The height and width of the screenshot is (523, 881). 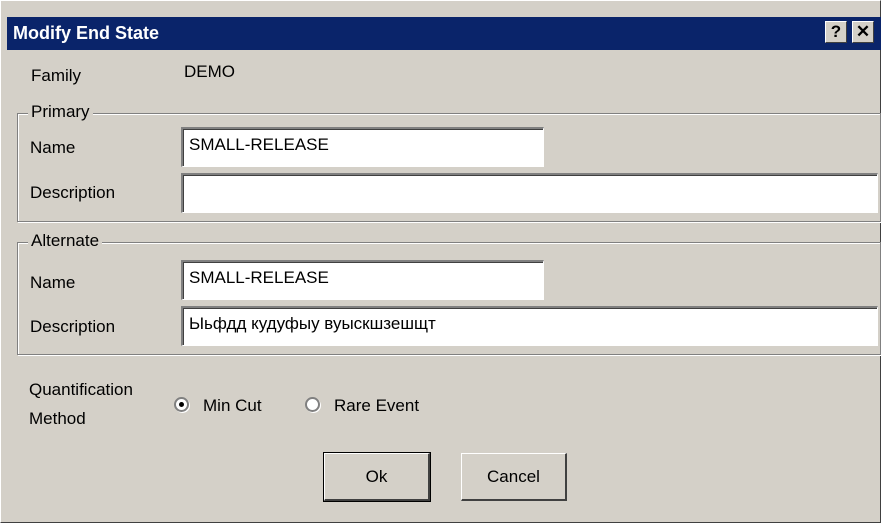 I want to click on min-cut-radio, so click(x=181, y=404).